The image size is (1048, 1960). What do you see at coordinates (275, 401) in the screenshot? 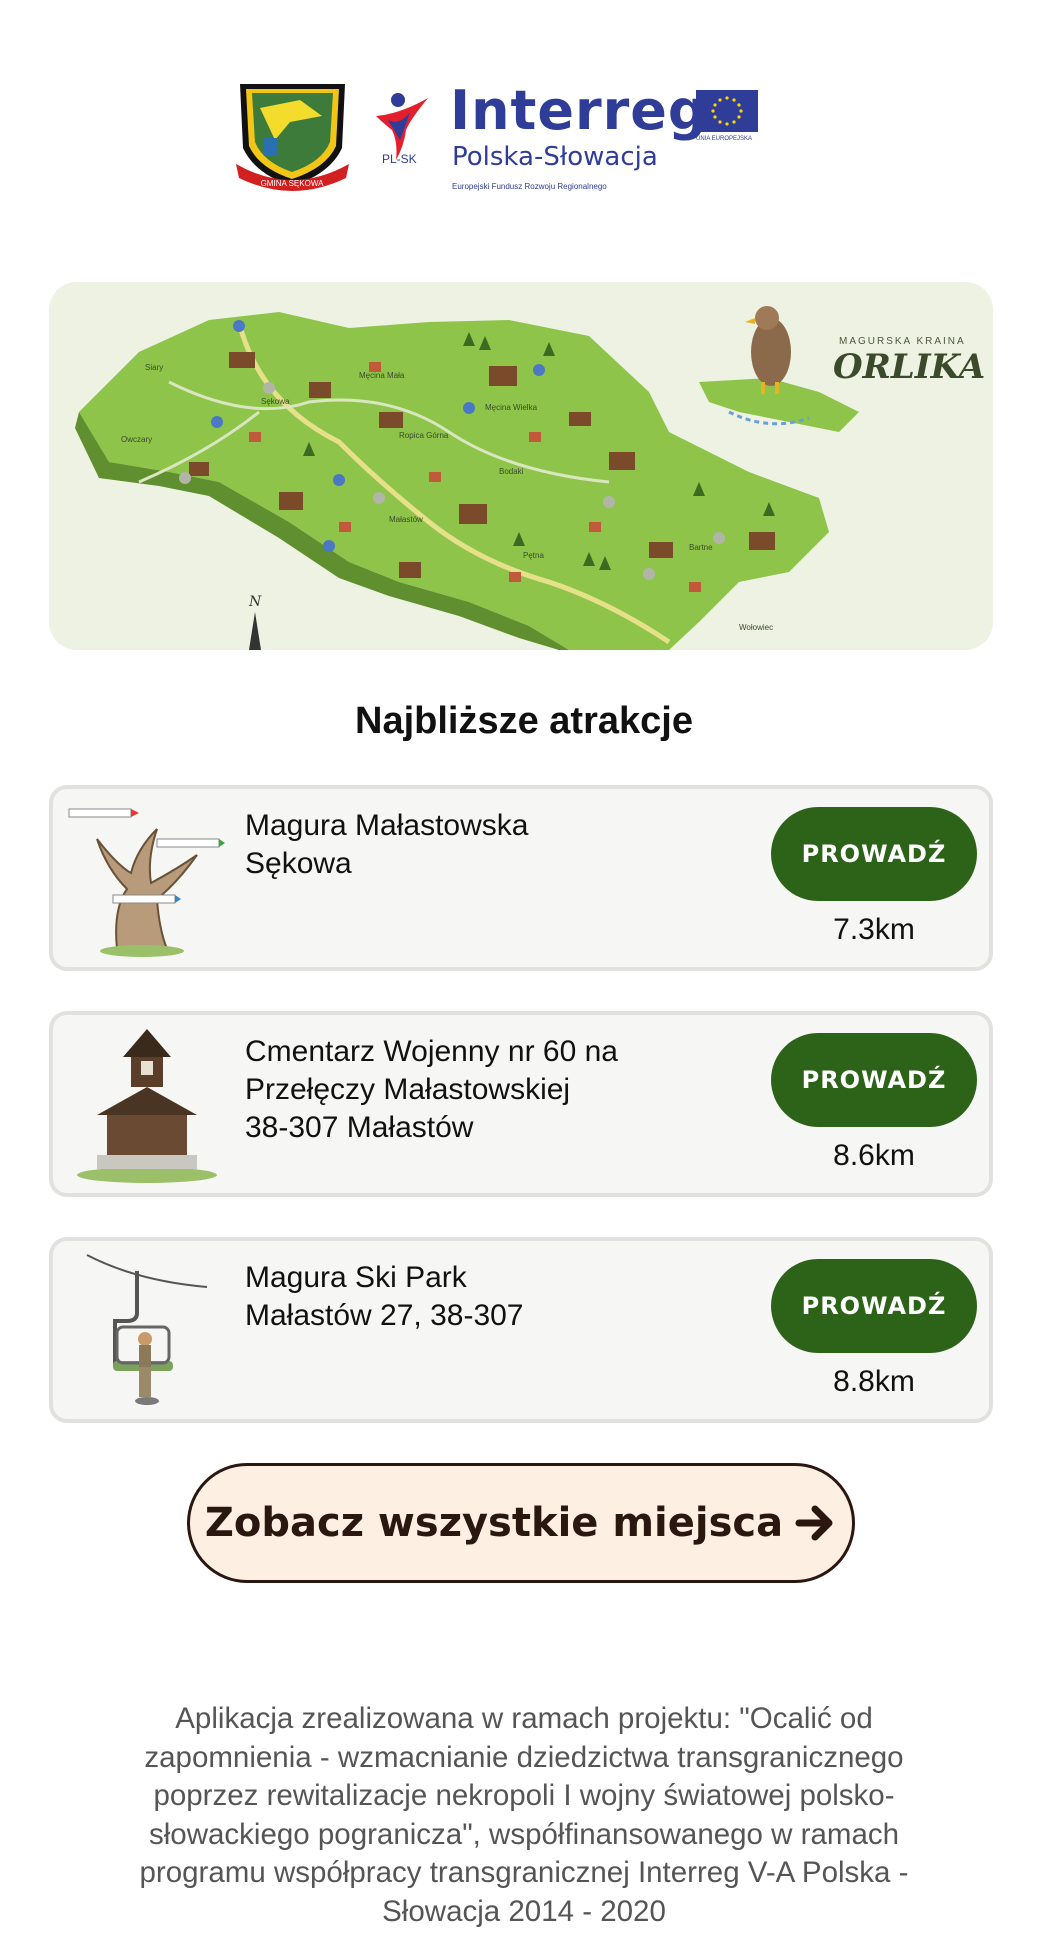
I see `map-label-sekowa: Sękowa` at bounding box center [275, 401].